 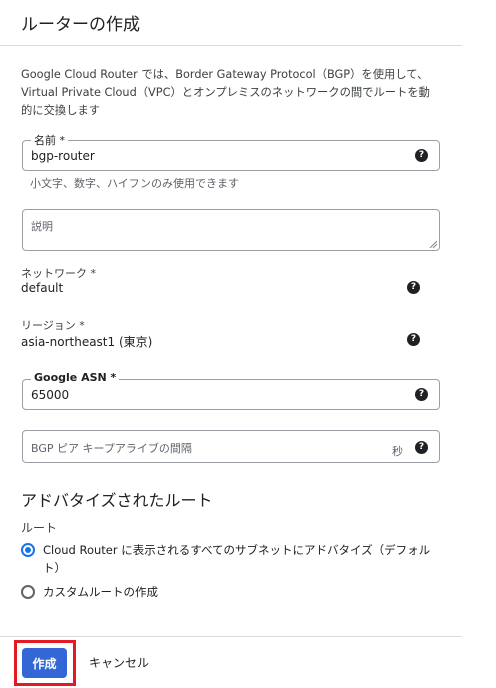 What do you see at coordinates (231, 636) in the screenshot?
I see `footer-divider` at bounding box center [231, 636].